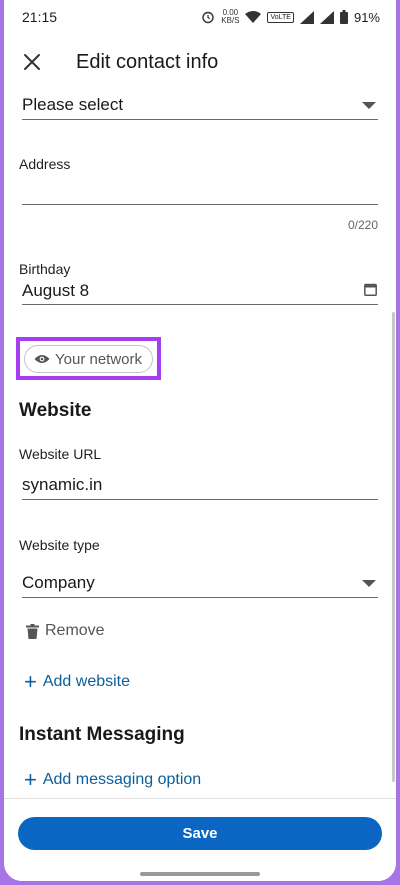  Describe the element at coordinates (102, 734) in the screenshot. I see `im-section-title: Instant Messaging` at that location.